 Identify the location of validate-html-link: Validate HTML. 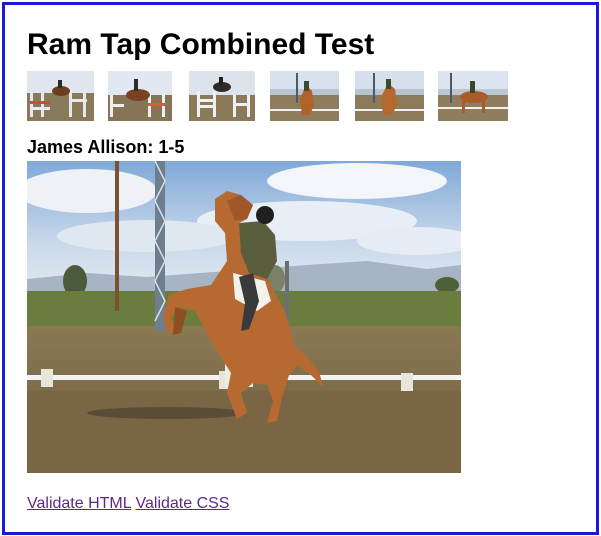
(79, 503).